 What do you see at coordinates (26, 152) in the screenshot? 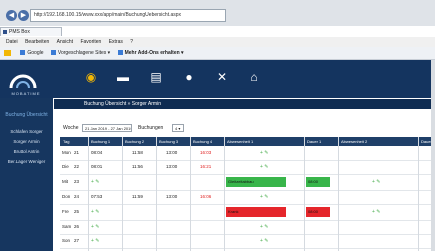
I see `sidebar-item-3: Bruttol Antrin` at bounding box center [26, 152].